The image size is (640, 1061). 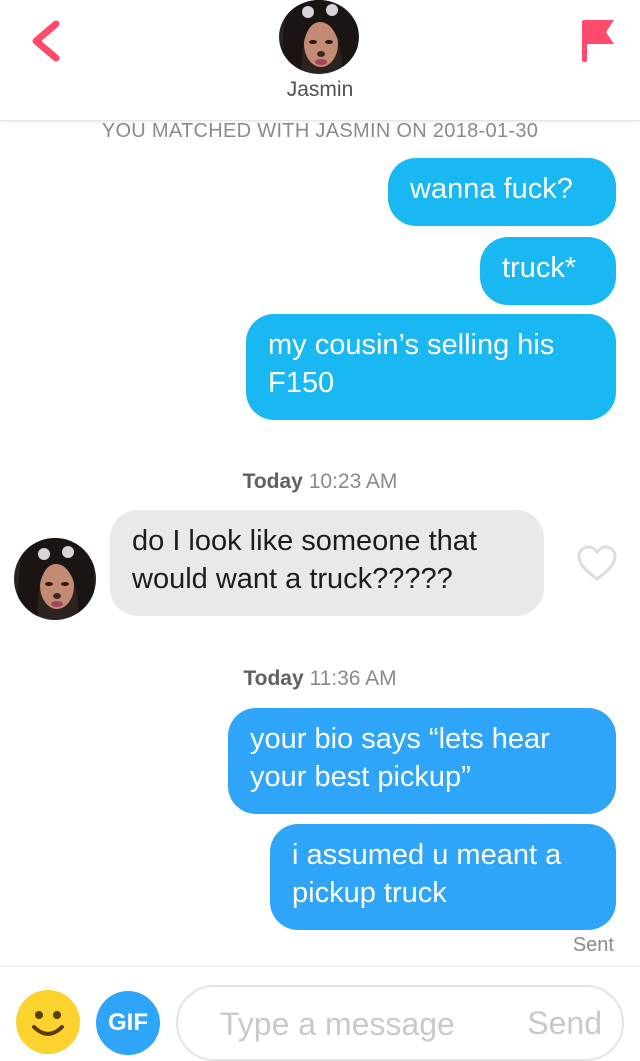 I want to click on match-date-banner: YOU MATCHED WITH JASMIN ON 2018-01-30, so click(x=320, y=131).